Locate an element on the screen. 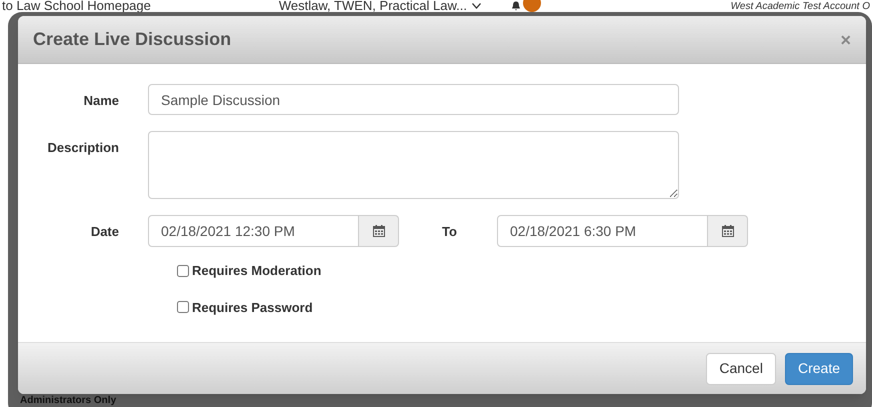  checkbox-label: Requires Moderation is located at coordinates (257, 271).